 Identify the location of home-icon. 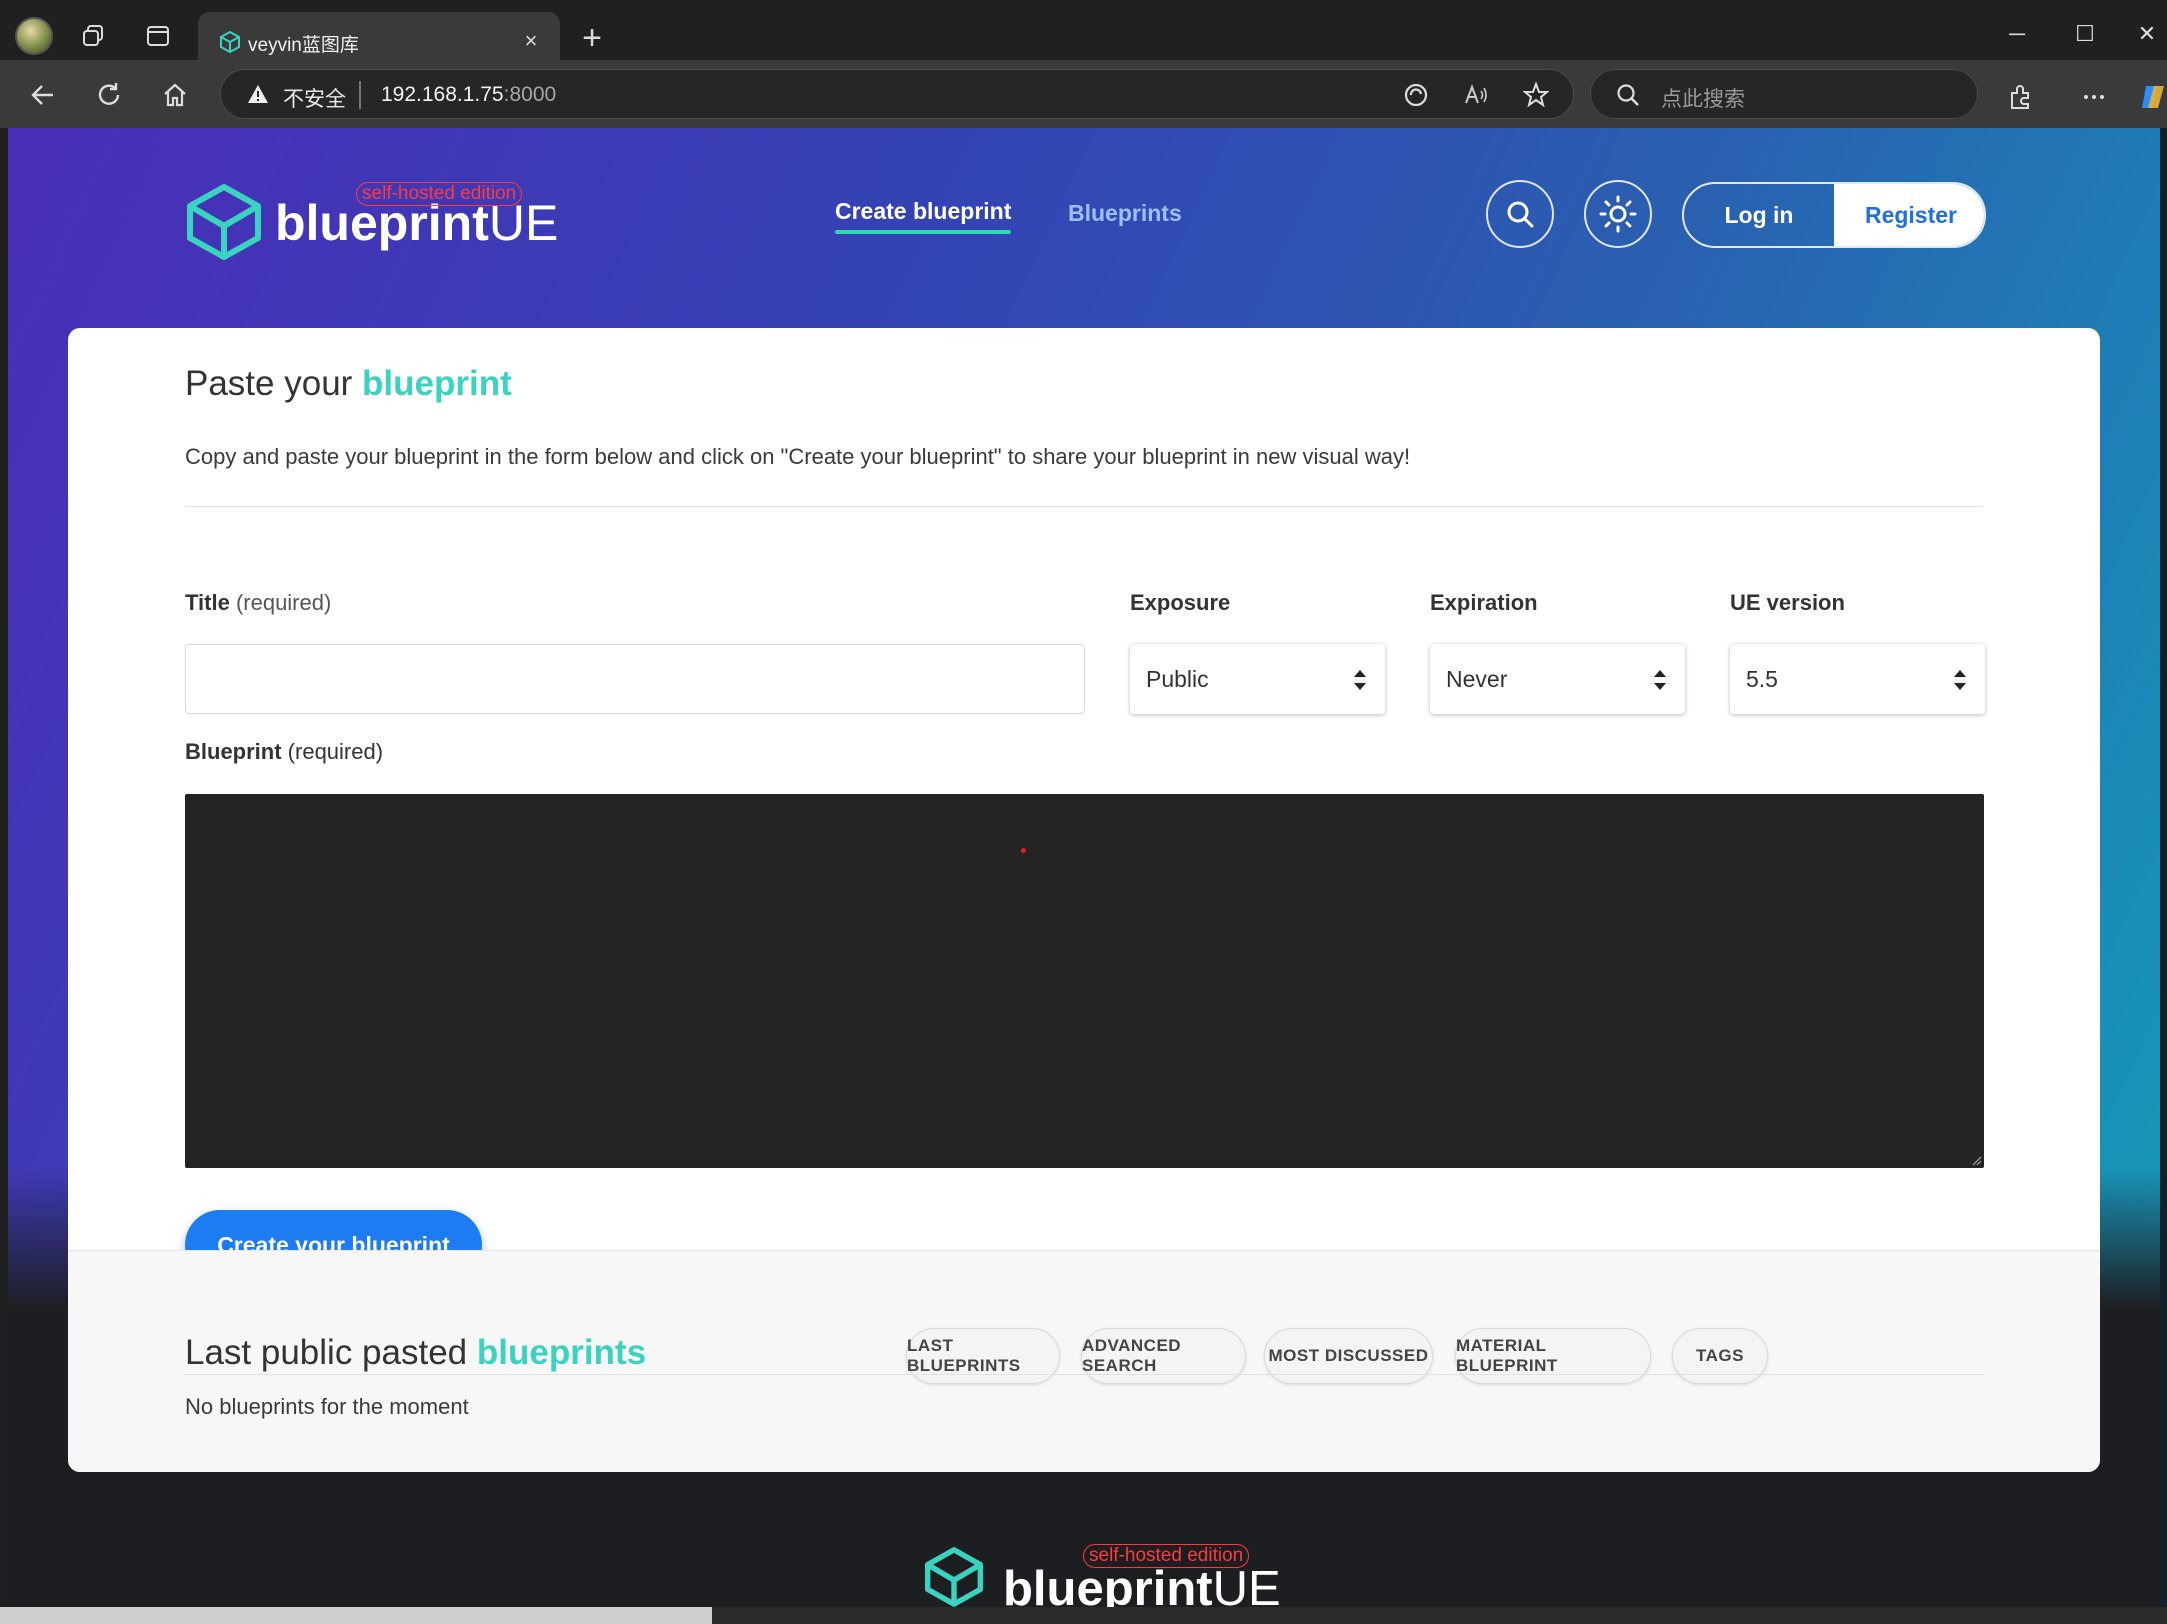
(175, 95).